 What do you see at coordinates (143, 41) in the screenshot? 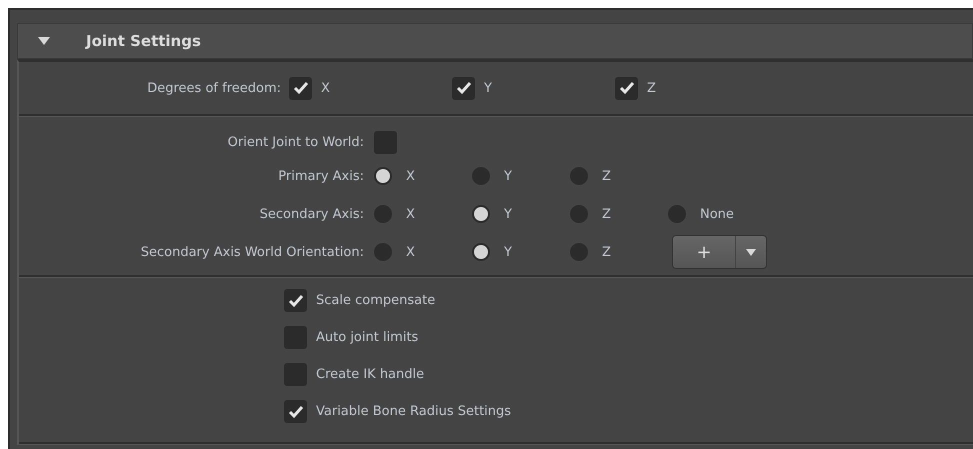
I see `section-title: Joint Settings` at bounding box center [143, 41].